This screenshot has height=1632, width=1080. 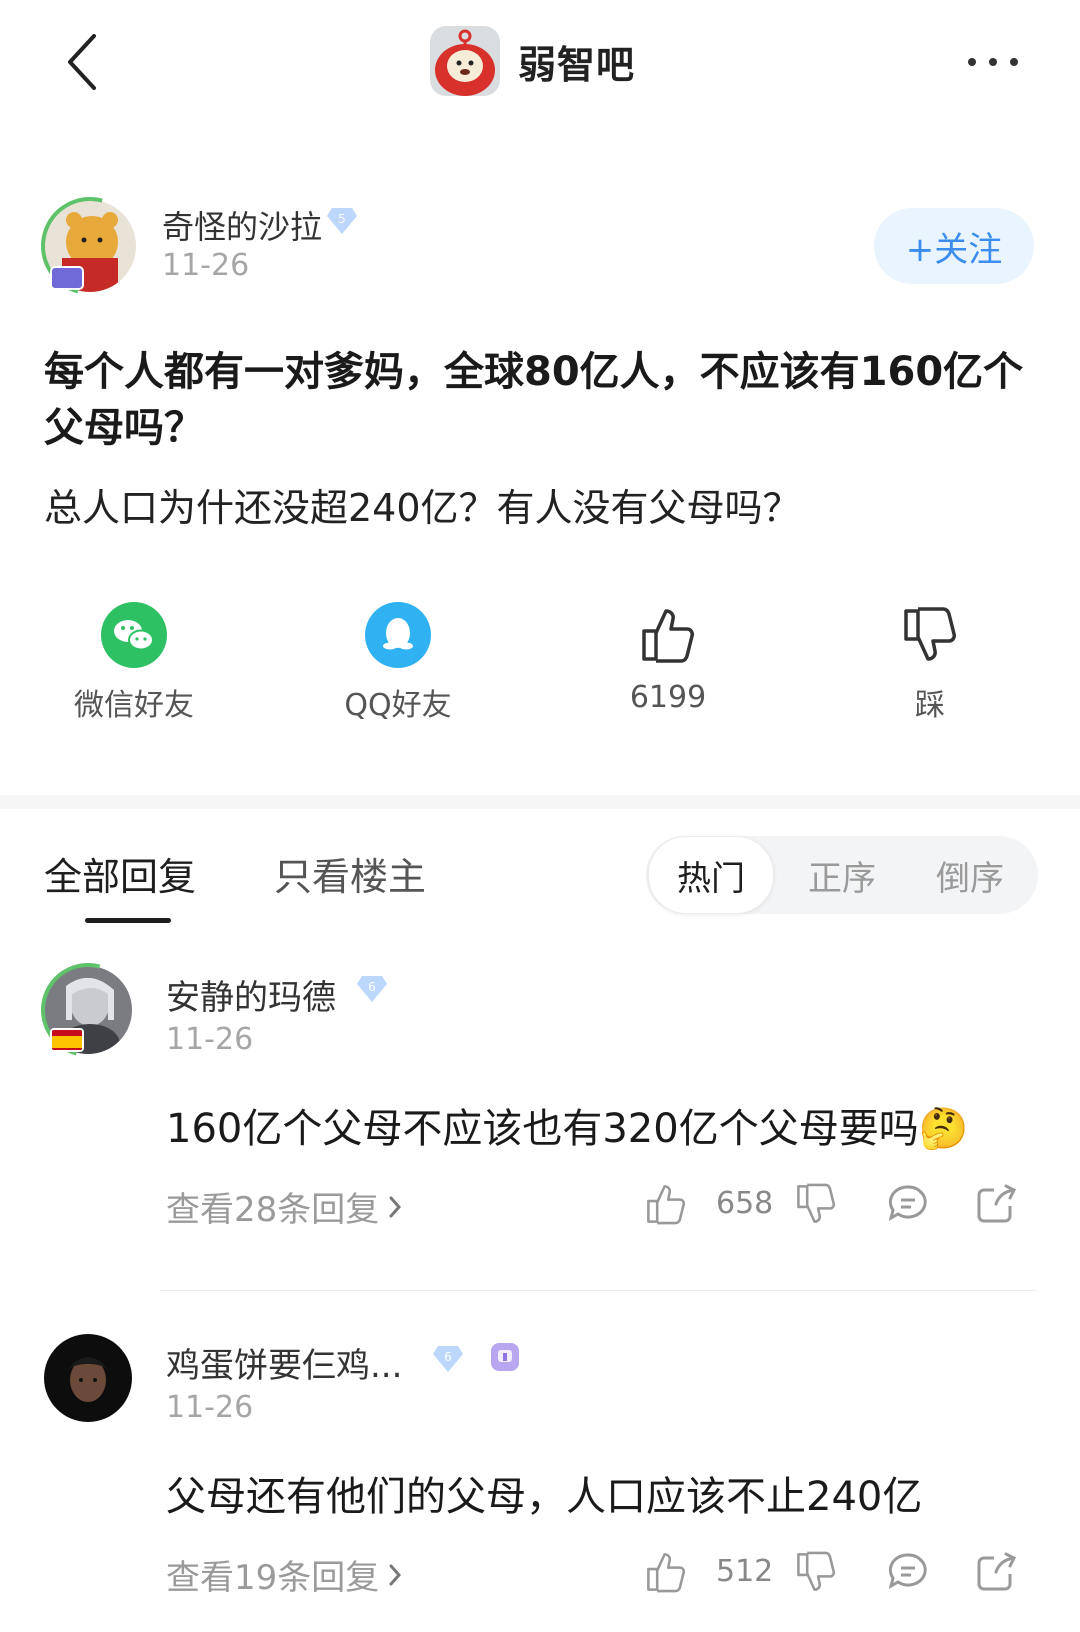 I want to click on sort-descending: 倒序, so click(x=970, y=875).